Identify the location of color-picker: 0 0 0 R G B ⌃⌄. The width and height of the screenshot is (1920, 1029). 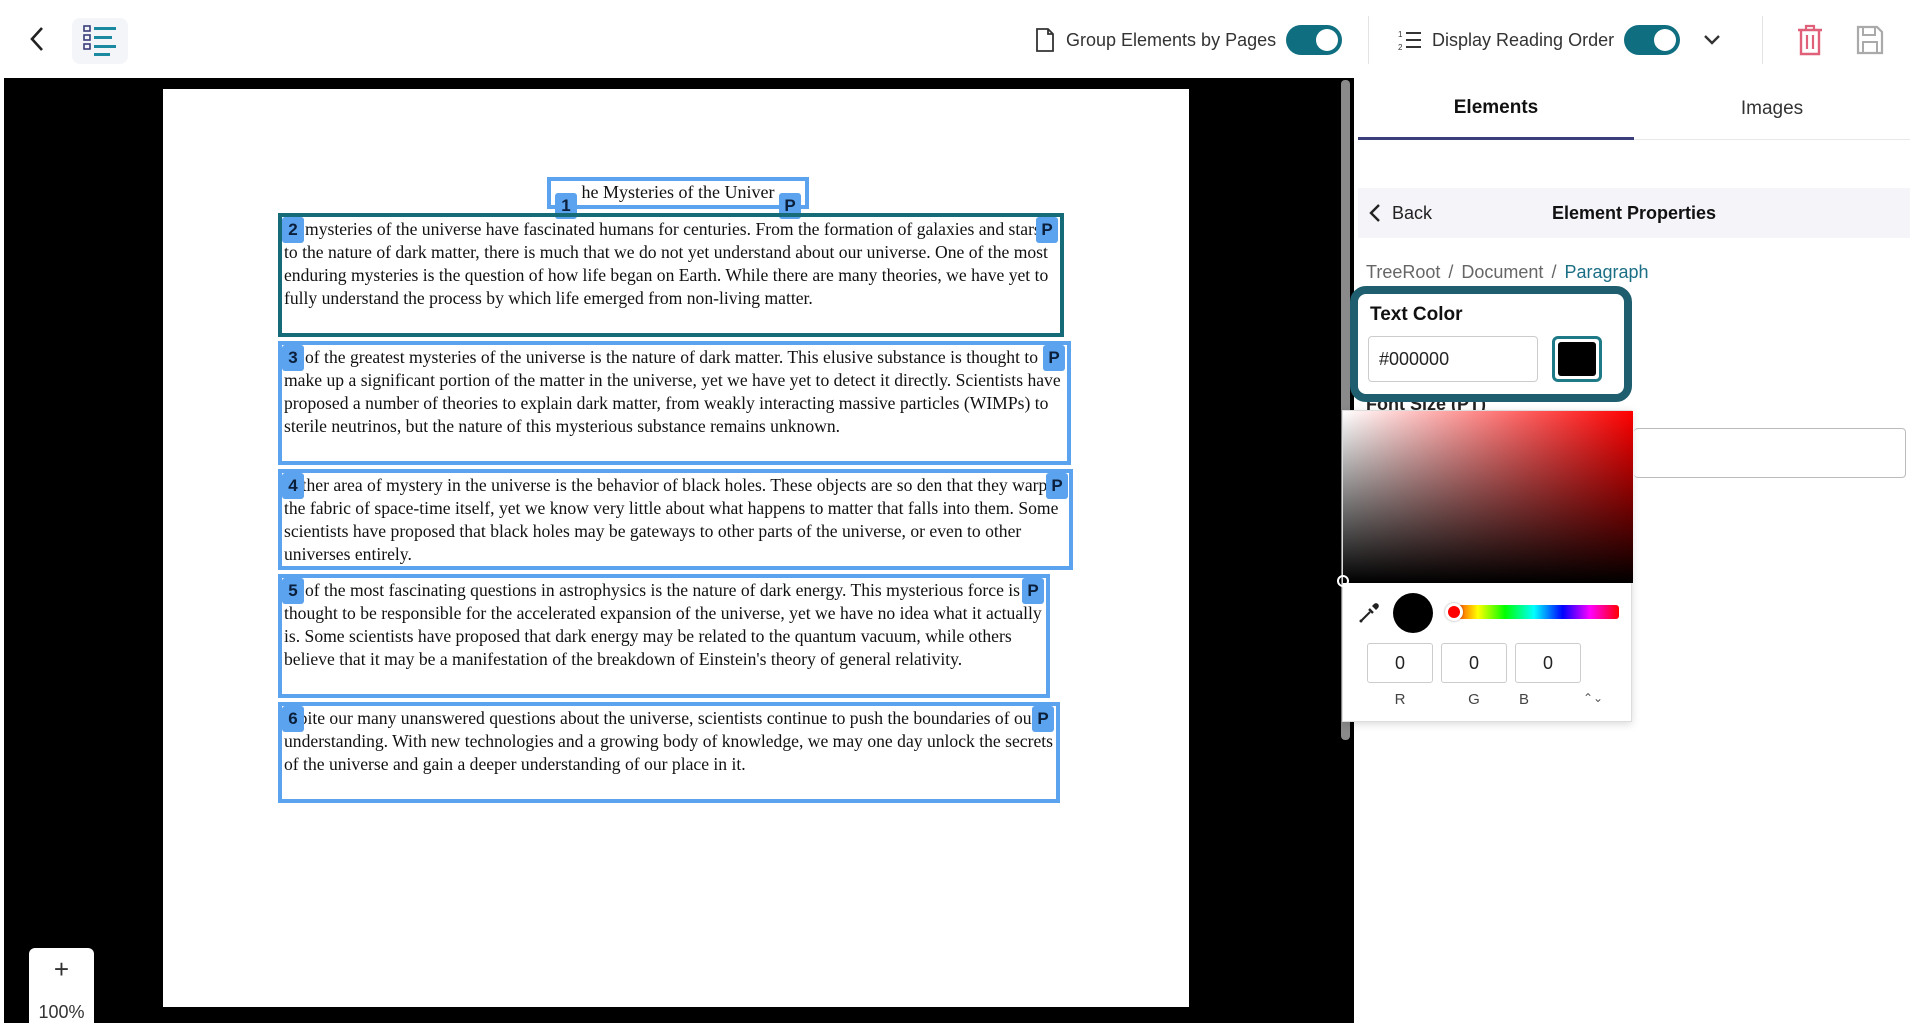
(1485, 566).